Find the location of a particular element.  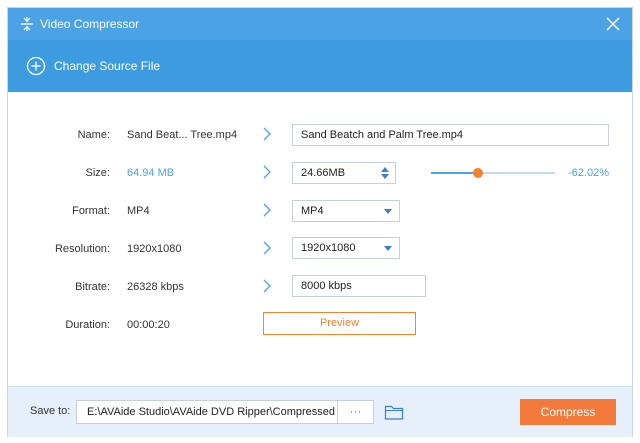

bitrate-original: 26328 kbps is located at coordinates (155, 287).